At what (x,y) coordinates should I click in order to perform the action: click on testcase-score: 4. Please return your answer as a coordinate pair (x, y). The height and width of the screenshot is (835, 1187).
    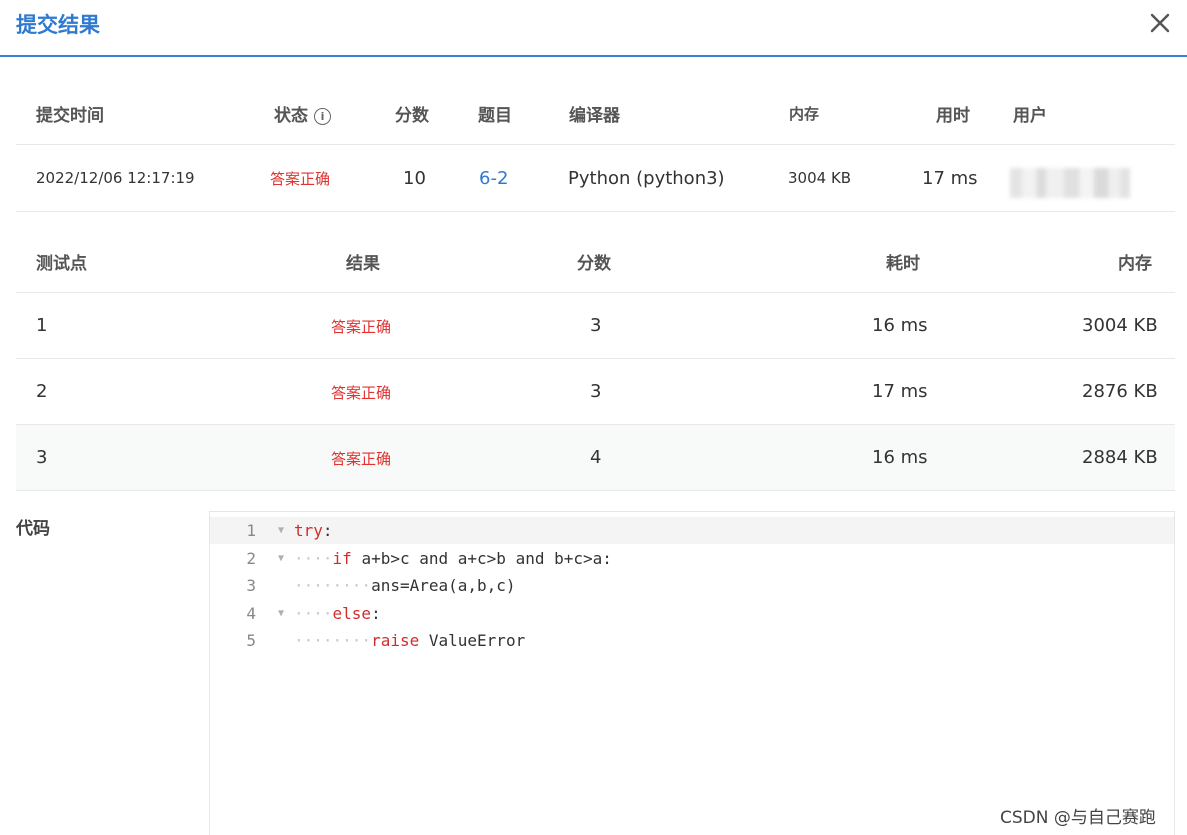
    Looking at the image, I should click on (596, 457).